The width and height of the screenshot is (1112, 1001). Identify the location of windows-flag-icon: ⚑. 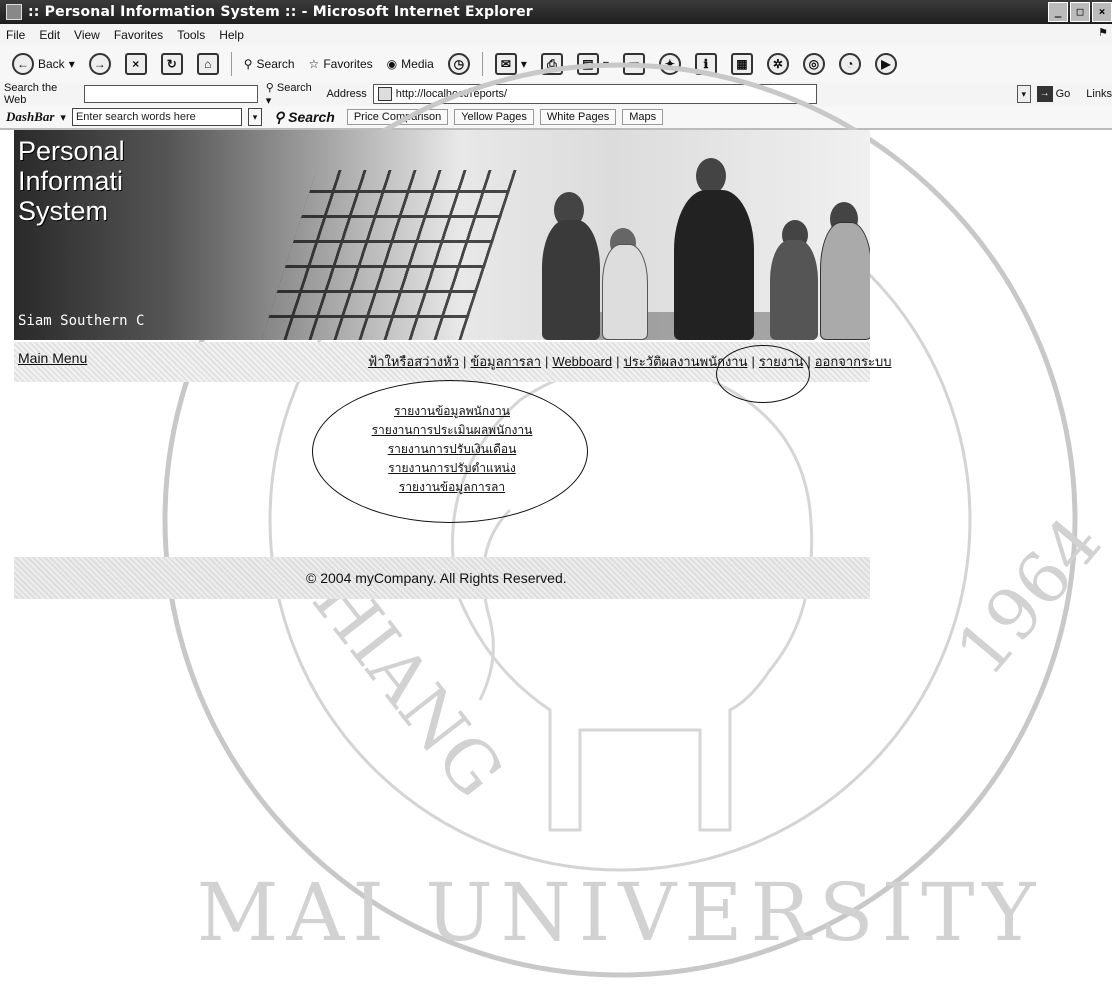
(1103, 33).